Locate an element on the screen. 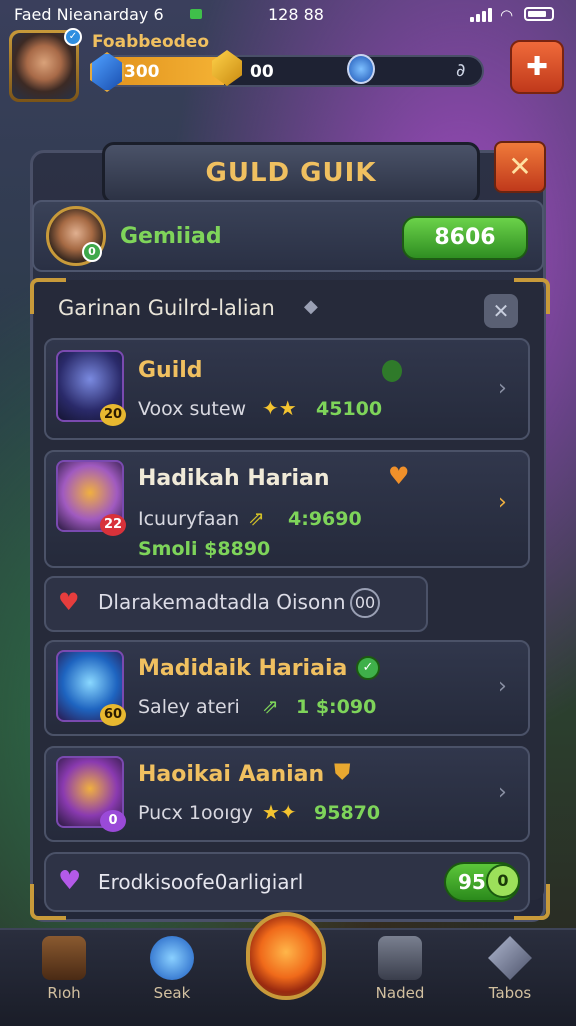 This screenshot has height=1026, width=576. status-bar: Faed Nieanarday 6 128 88 ◠ is located at coordinates (288, 15).